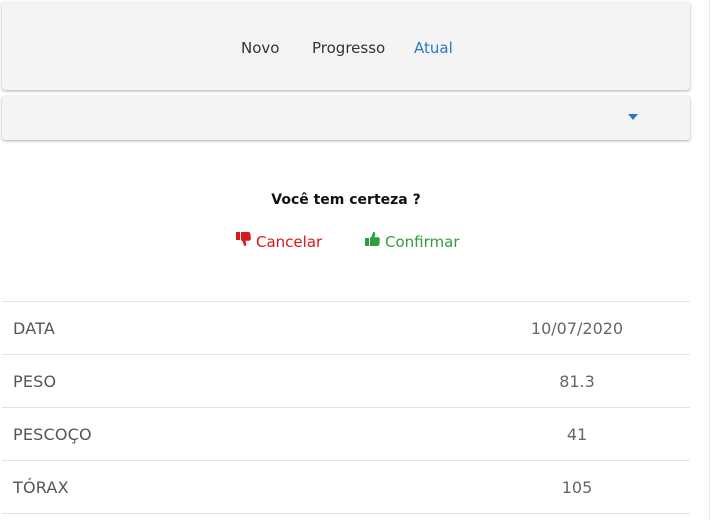  Describe the element at coordinates (34, 328) in the screenshot. I see `row-label: DATA` at that location.